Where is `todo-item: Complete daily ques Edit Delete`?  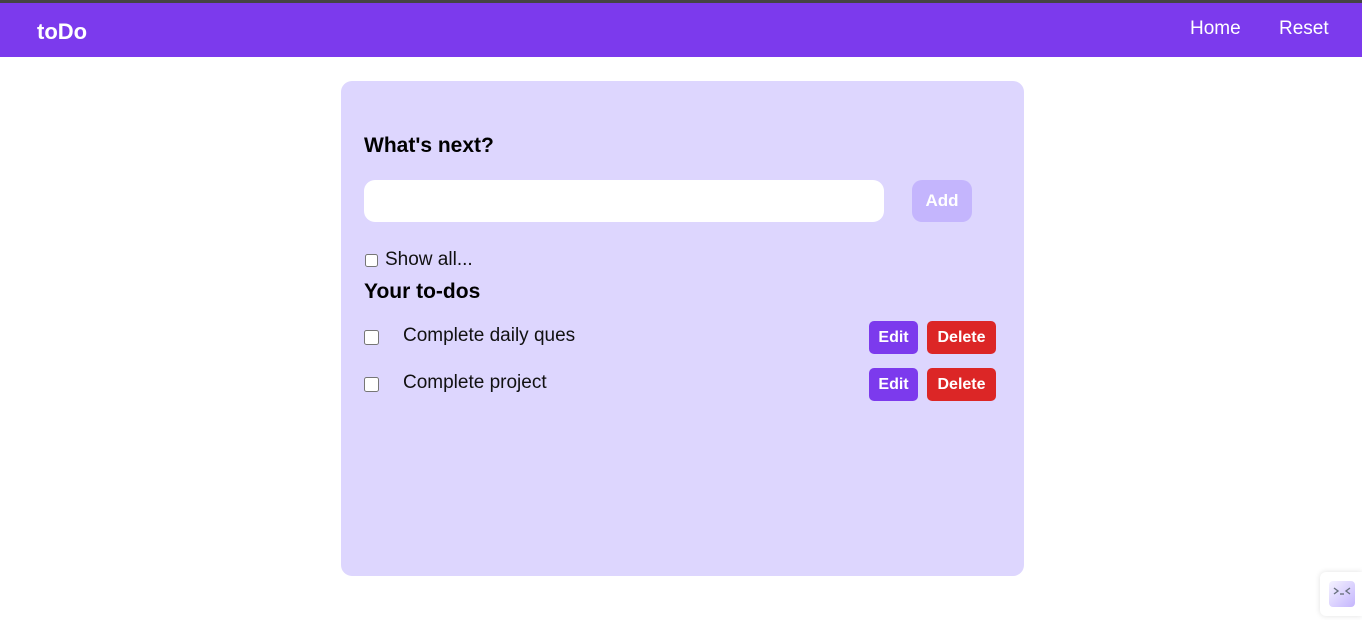 todo-item: Complete daily ques Edit Delete is located at coordinates (680, 338).